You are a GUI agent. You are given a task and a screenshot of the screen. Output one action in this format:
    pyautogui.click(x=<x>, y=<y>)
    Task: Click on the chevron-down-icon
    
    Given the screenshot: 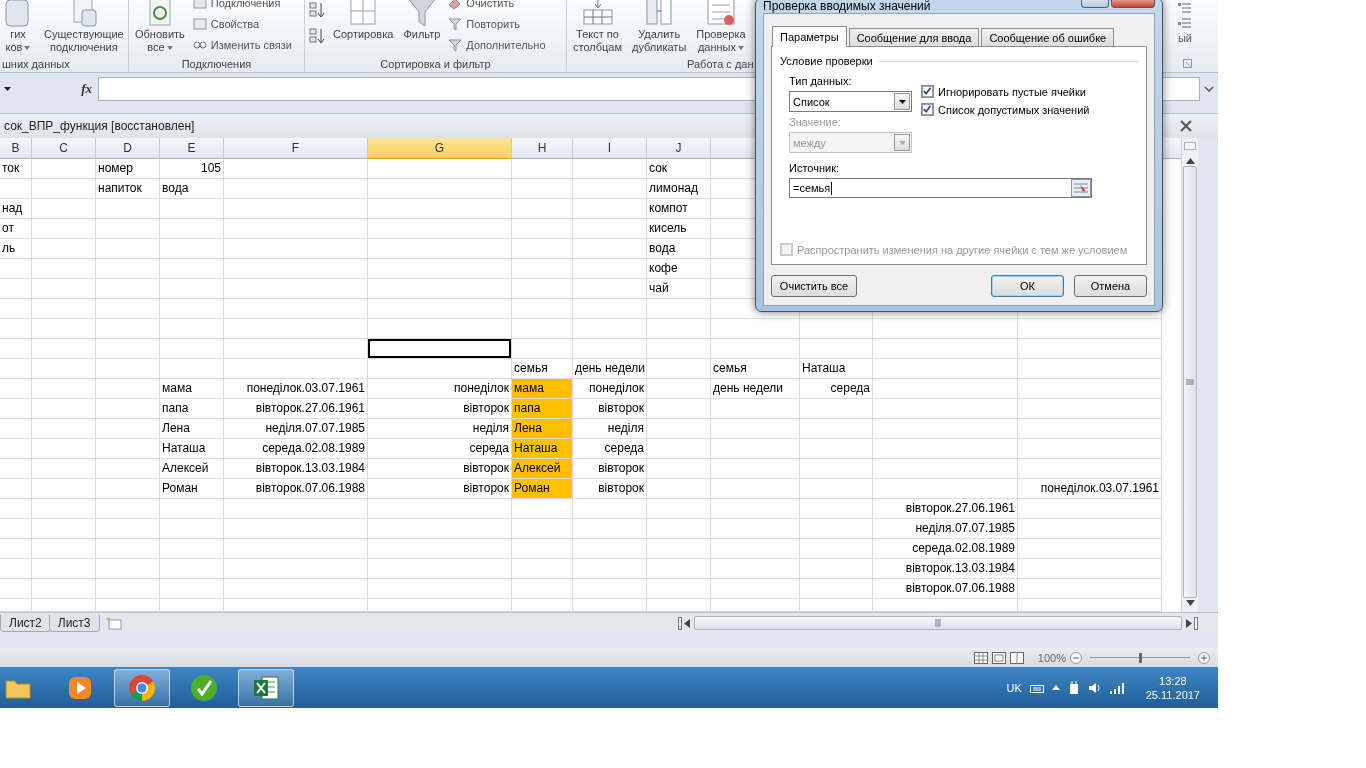 What is the action you would take?
    pyautogui.click(x=1209, y=88)
    